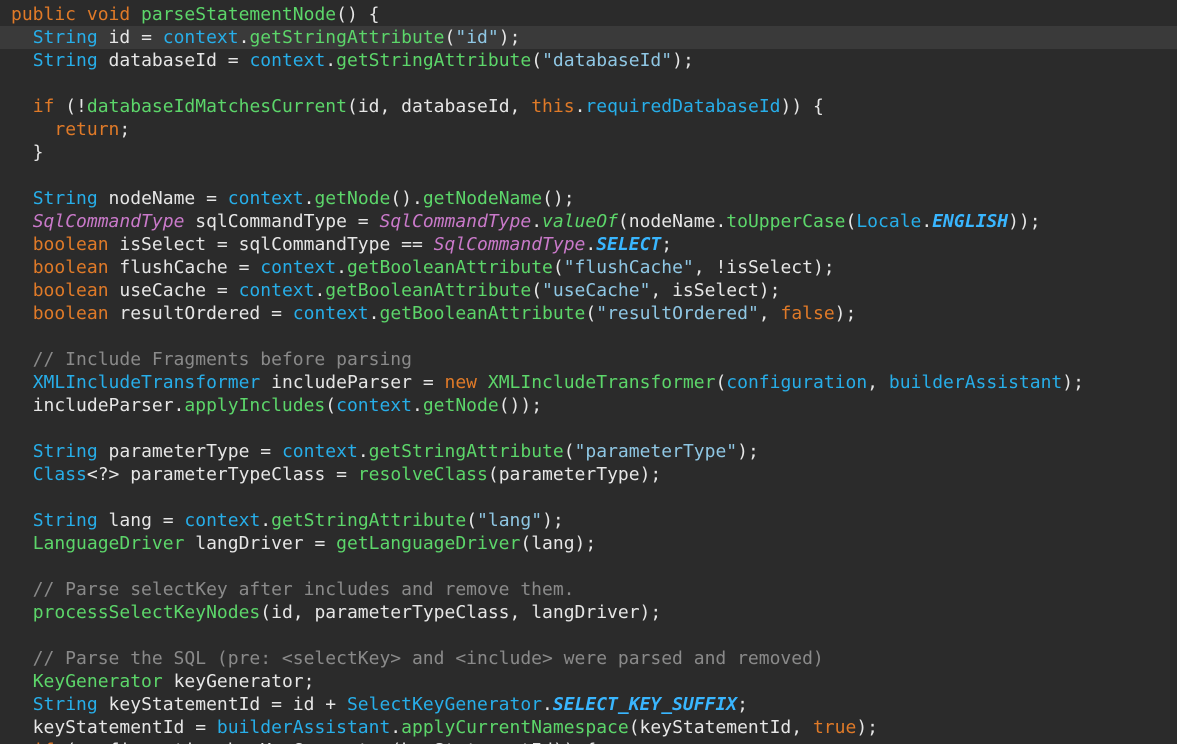  Describe the element at coordinates (271, 244) in the screenshot. I see `code-token: isSelect = sqlCommandType ==` at that location.